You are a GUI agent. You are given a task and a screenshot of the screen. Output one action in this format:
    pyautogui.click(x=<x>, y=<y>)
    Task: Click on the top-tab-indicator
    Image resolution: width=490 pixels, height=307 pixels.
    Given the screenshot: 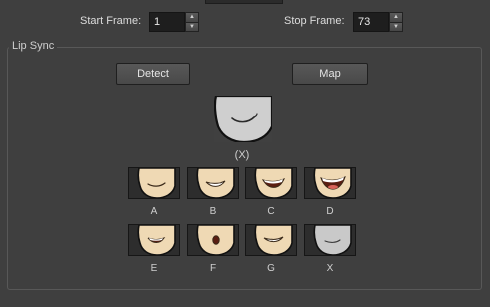 What is the action you would take?
    pyautogui.click(x=244, y=2)
    